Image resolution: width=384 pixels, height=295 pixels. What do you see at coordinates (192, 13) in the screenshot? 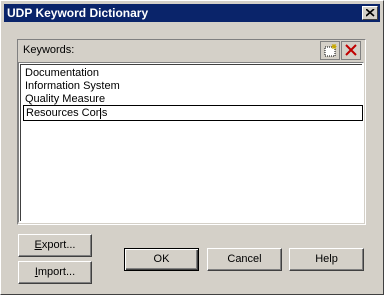
I see `title-bar: UDP Keyword Dictionary` at bounding box center [192, 13].